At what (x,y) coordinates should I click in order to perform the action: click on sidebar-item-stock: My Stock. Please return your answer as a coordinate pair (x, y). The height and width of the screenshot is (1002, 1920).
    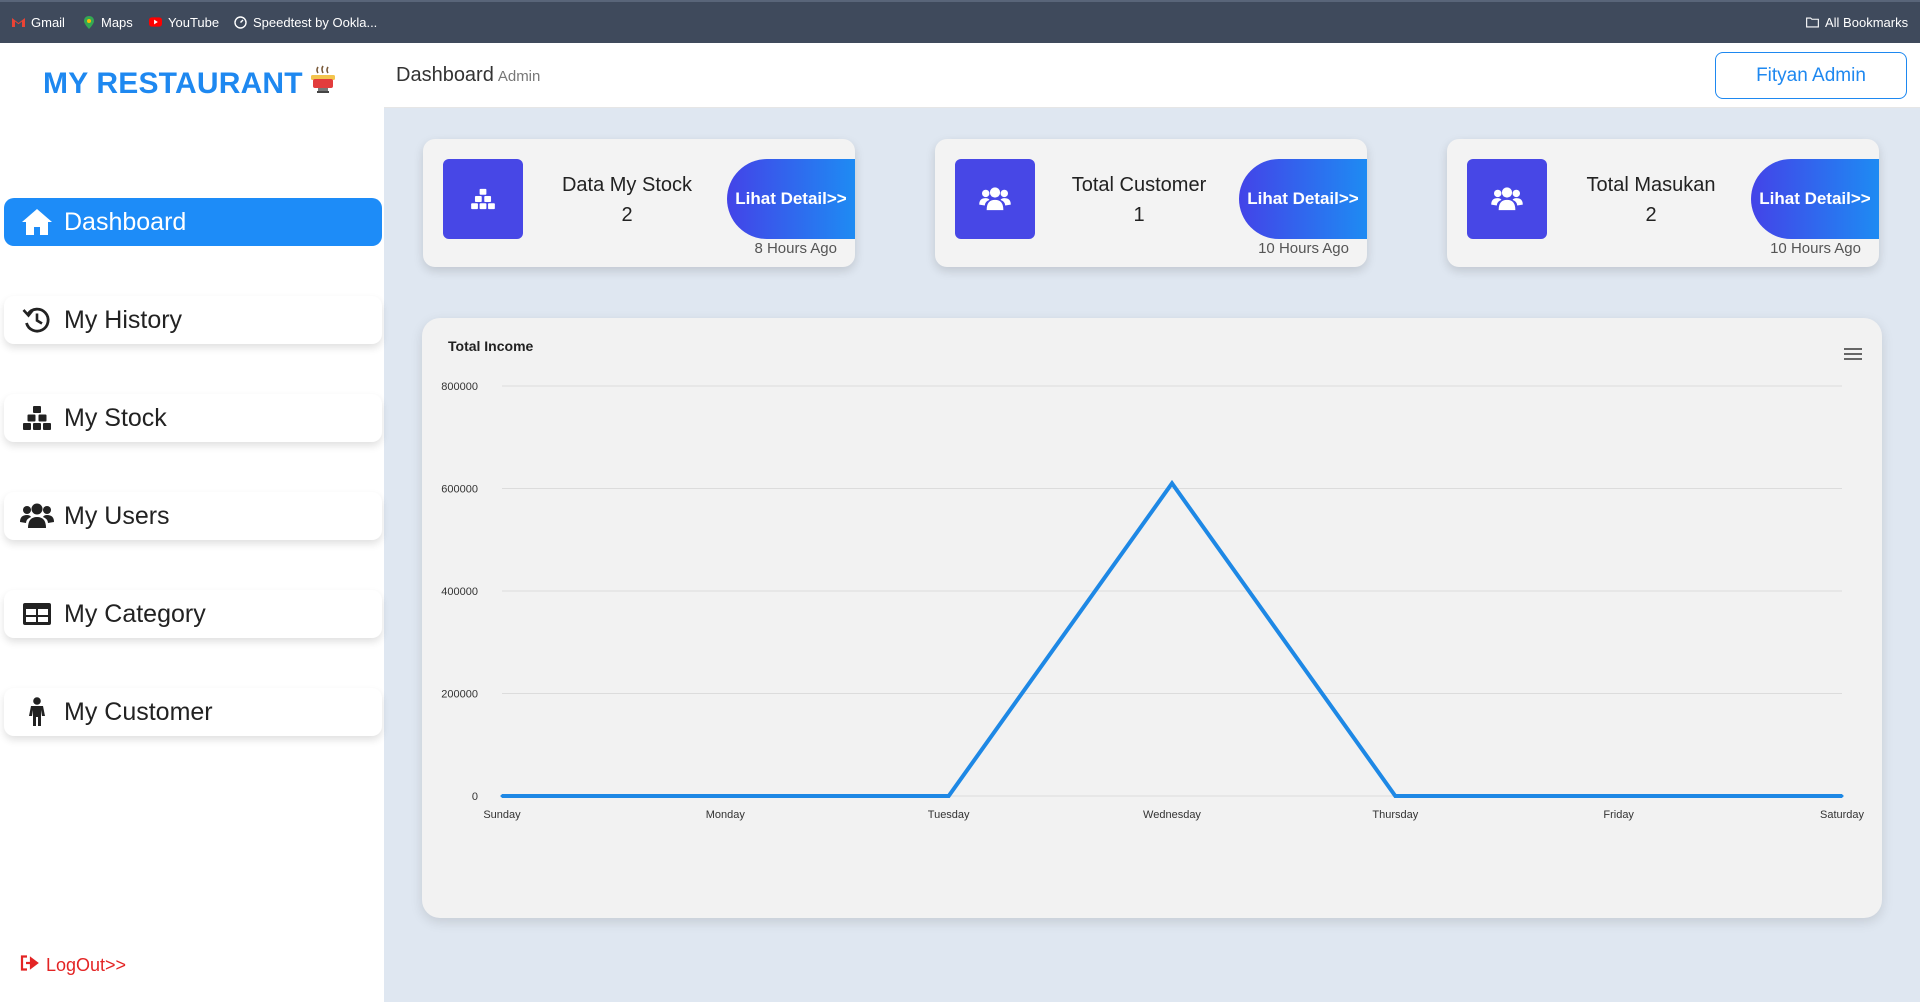
    Looking at the image, I should click on (193, 418).